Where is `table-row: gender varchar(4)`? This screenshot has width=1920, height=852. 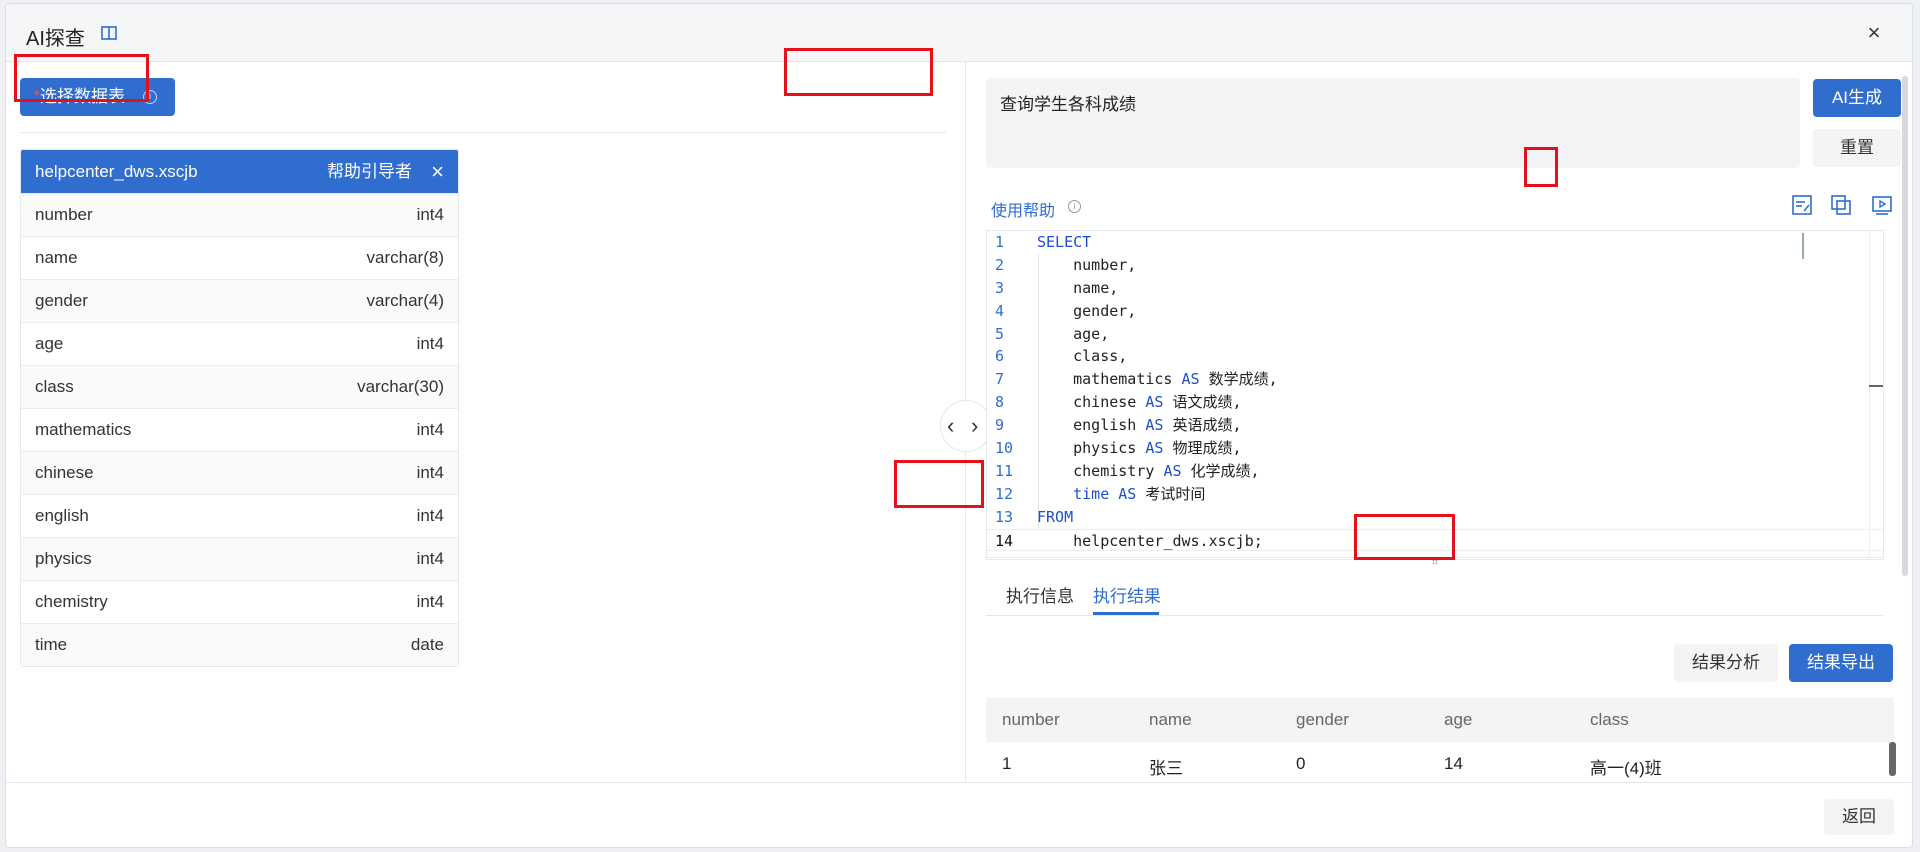
table-row: gender varchar(4) is located at coordinates (239, 300).